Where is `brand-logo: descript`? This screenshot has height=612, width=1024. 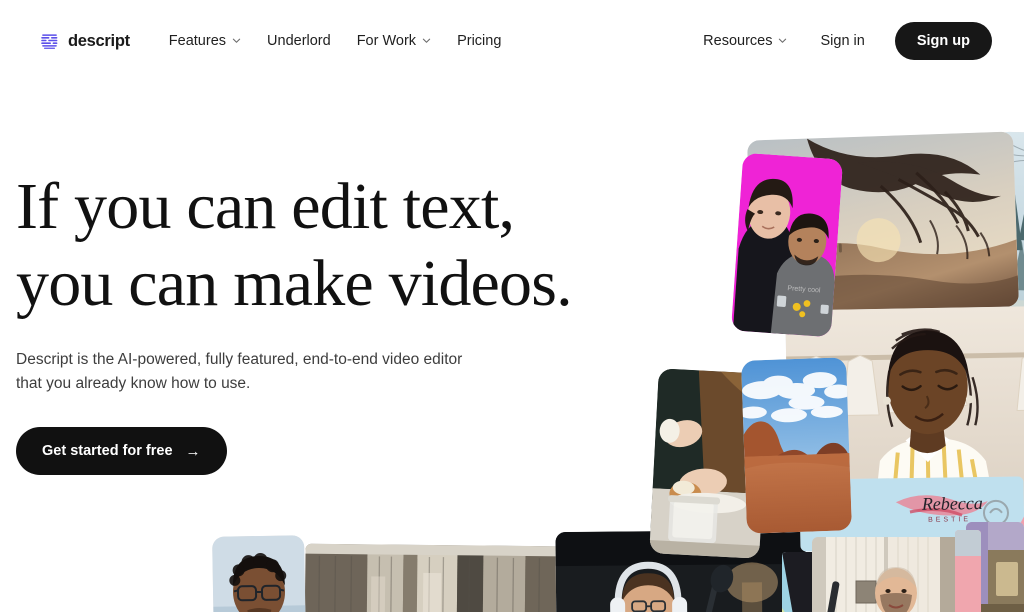
brand-logo: descript is located at coordinates (85, 41).